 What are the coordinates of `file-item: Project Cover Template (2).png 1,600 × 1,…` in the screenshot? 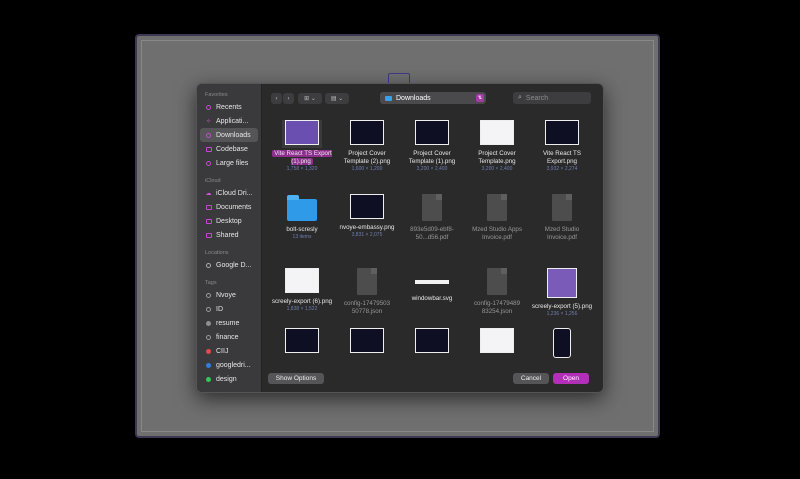 It's located at (367, 146).